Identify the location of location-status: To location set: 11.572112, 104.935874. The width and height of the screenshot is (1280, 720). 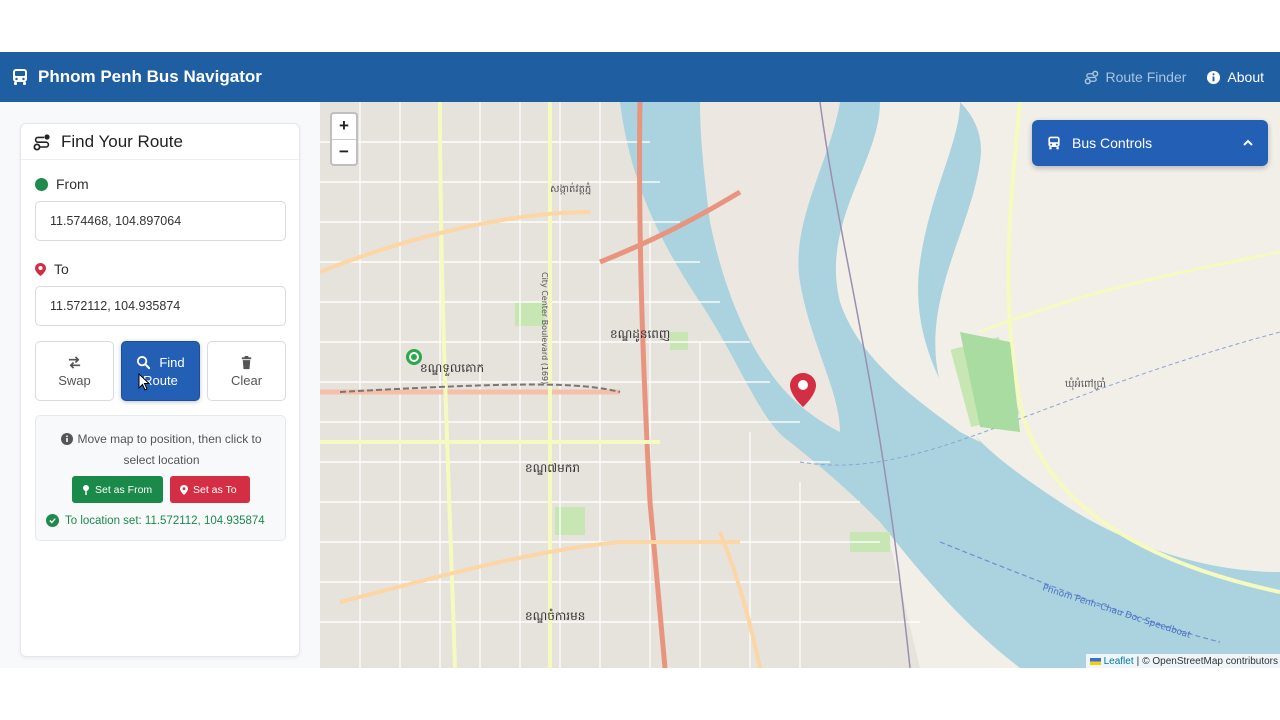
(155, 520).